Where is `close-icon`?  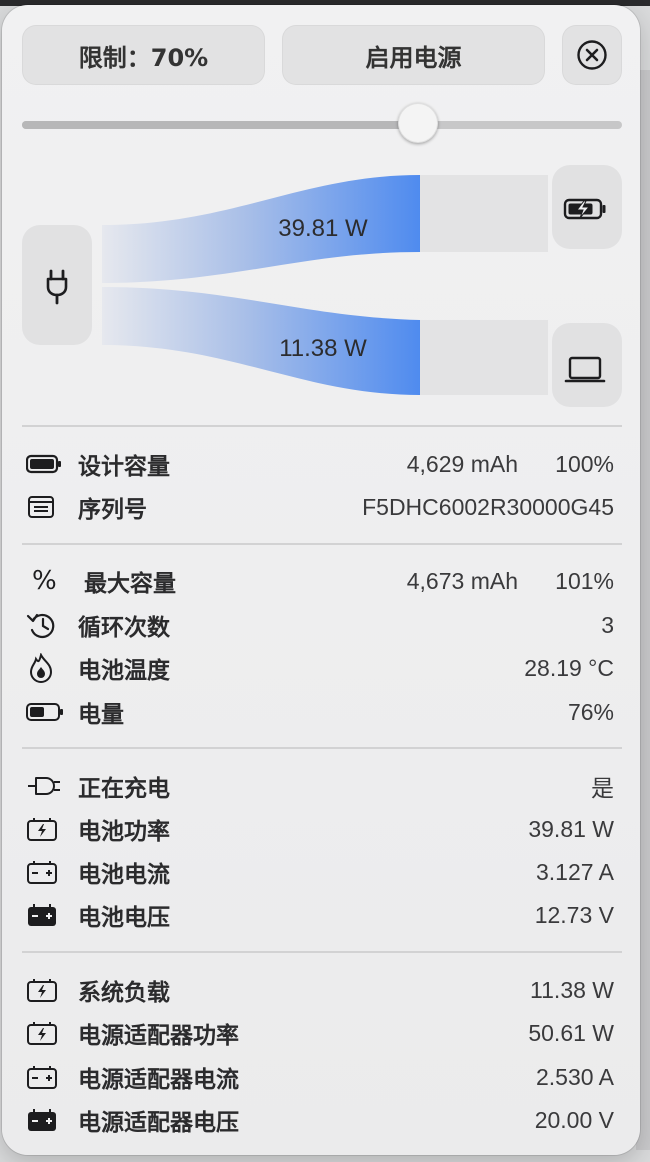
close-icon is located at coordinates (592, 55).